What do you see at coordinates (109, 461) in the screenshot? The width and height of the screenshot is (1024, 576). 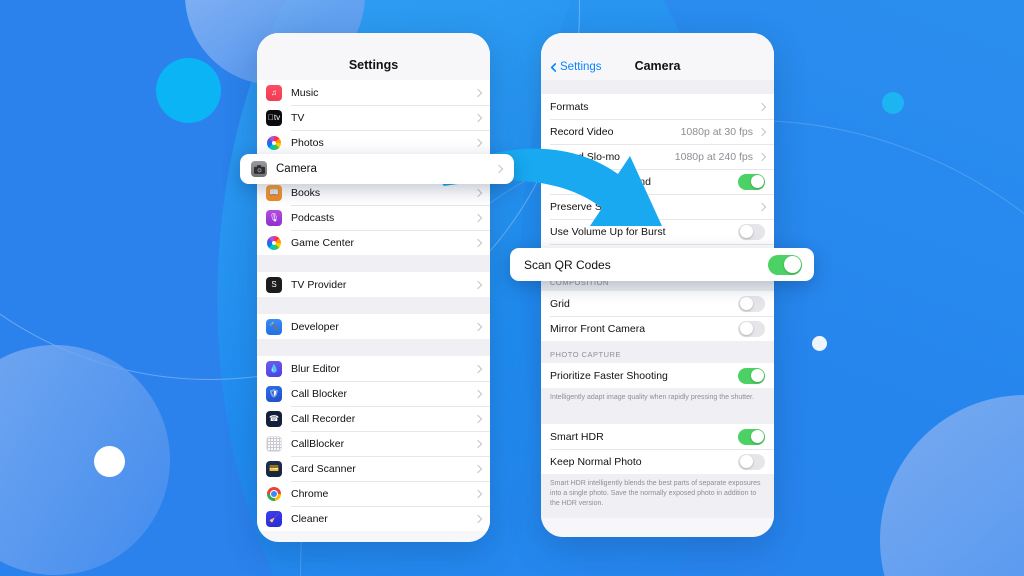 I see `background-dot-white-left` at bounding box center [109, 461].